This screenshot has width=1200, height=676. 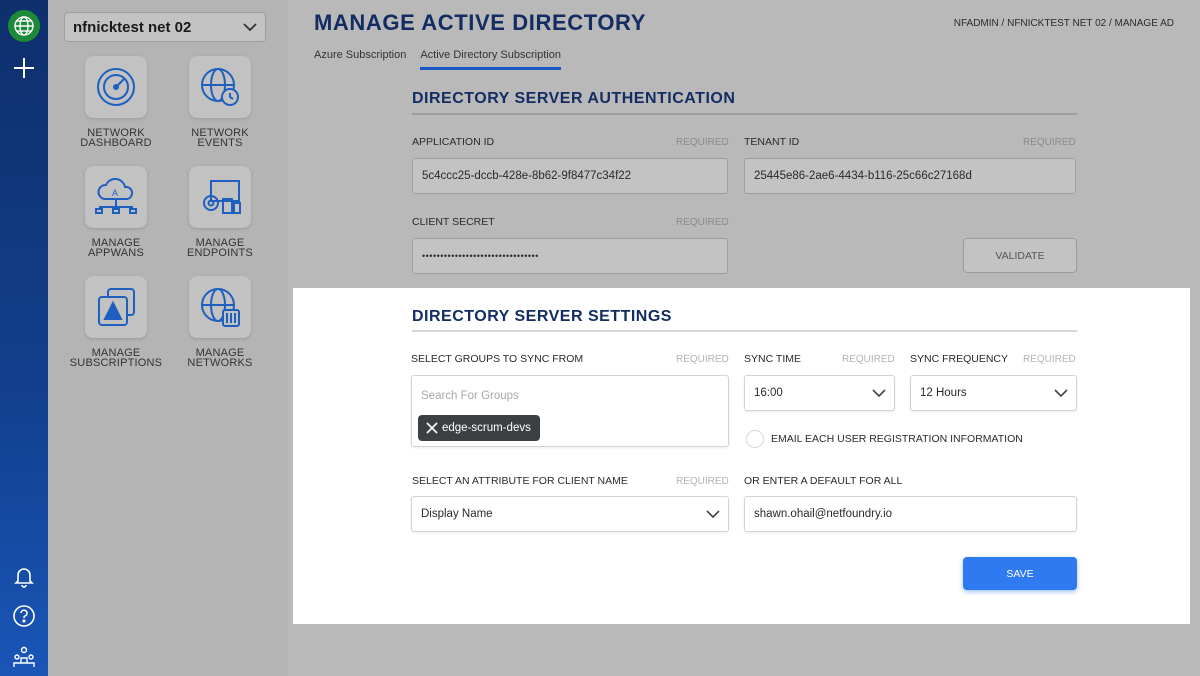 I want to click on sync-time-value: 16:00, so click(x=768, y=393).